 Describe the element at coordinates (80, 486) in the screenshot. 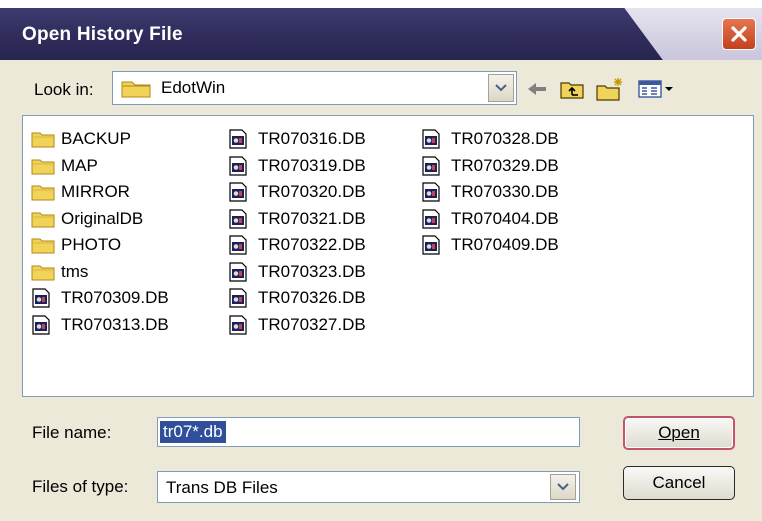

I see `files-of-type-label: Files of type:` at that location.